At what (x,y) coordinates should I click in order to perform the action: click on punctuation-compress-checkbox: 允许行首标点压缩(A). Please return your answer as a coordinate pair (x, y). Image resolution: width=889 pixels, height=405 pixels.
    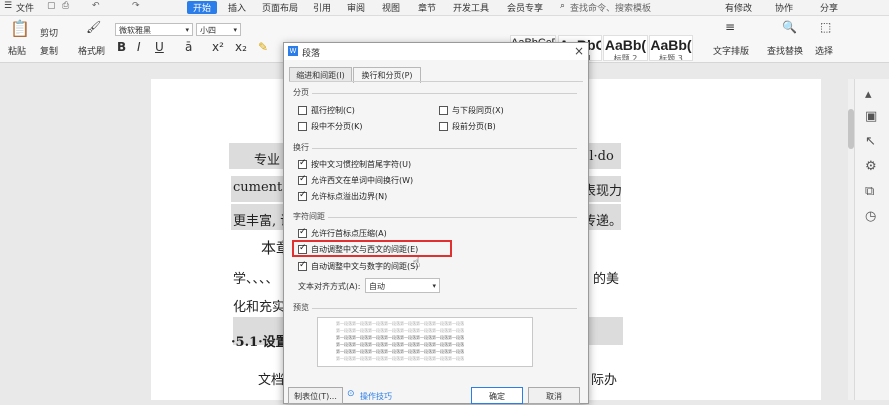
    Looking at the image, I should click on (342, 233).